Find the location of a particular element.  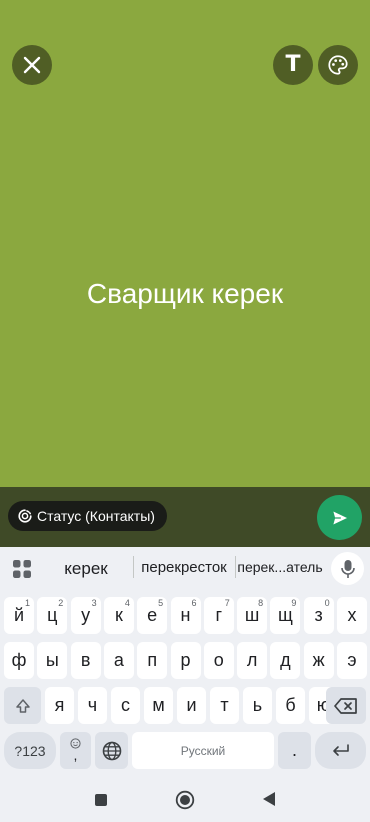

symbols-key: ?123 is located at coordinates (30, 750).